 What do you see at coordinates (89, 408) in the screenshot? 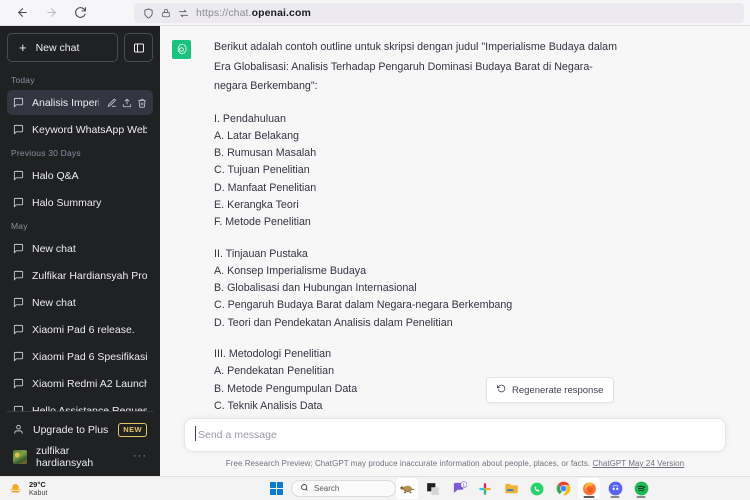
I see `conversation-title: Hello Assistance Requested` at bounding box center [89, 408].